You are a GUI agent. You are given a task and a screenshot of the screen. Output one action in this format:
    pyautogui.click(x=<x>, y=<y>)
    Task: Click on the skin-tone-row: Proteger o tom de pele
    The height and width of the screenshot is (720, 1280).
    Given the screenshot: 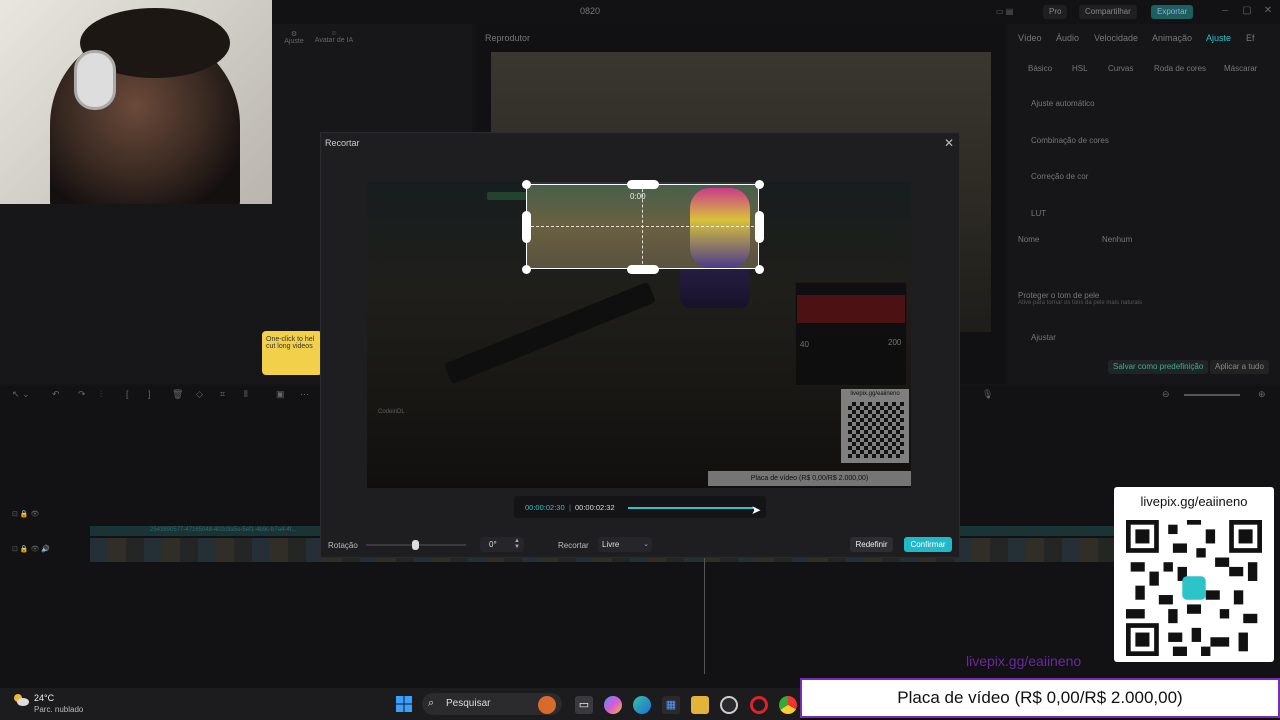 What is the action you would take?
    pyautogui.click(x=1058, y=295)
    